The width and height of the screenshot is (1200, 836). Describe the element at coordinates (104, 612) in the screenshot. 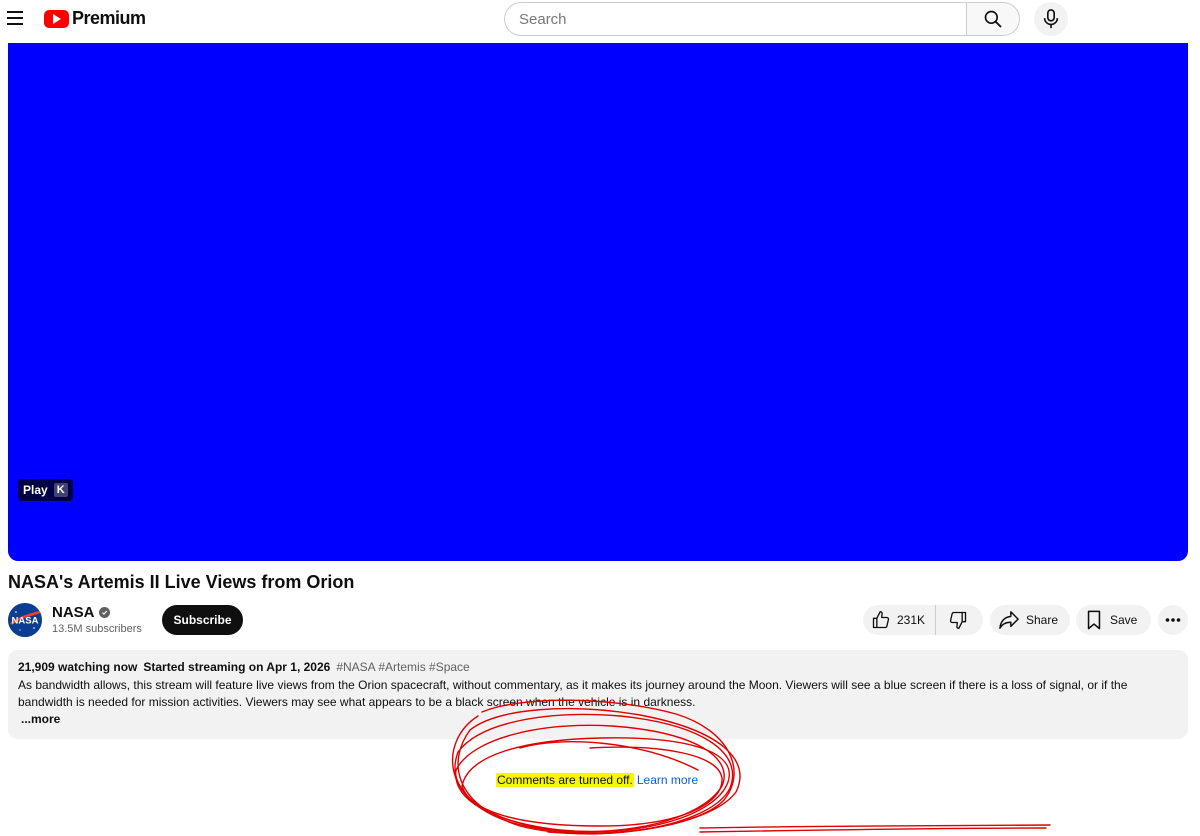

I see `verified-check-icon` at that location.